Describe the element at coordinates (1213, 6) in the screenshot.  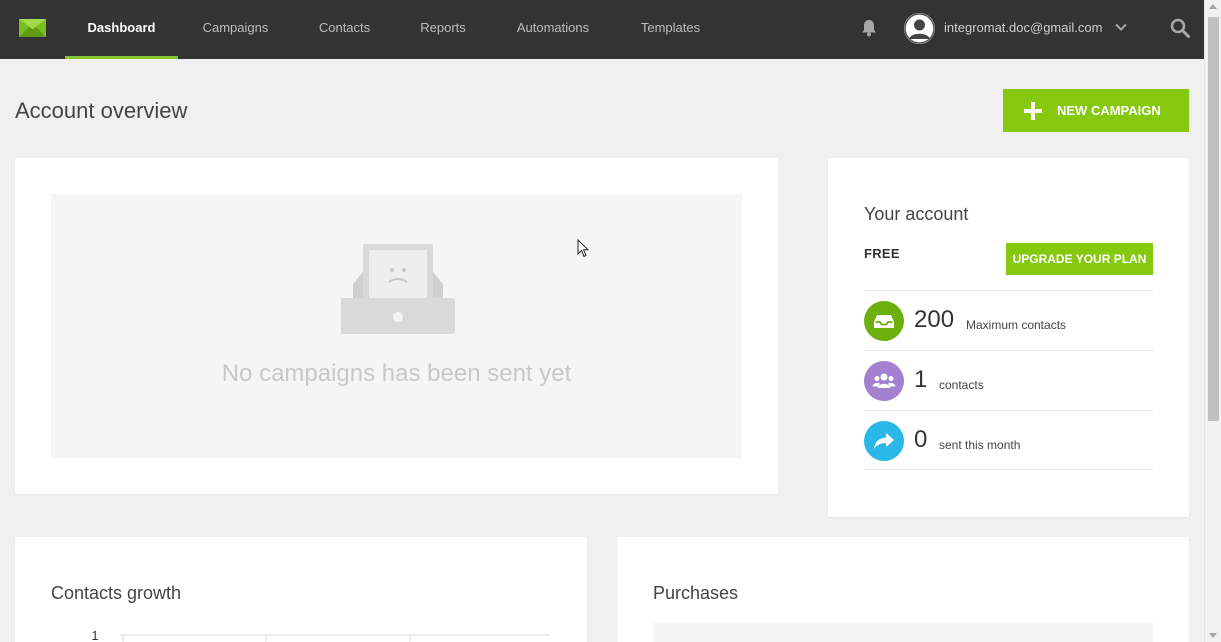
I see `scroll-up-arrow-icon` at that location.